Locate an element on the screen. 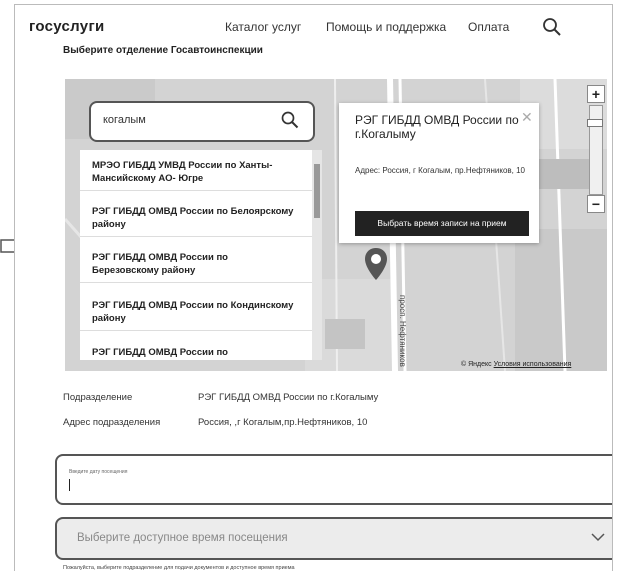 The height and width of the screenshot is (571, 619). visit-time-select: Выберите доступное время посещения is located at coordinates (333, 538).